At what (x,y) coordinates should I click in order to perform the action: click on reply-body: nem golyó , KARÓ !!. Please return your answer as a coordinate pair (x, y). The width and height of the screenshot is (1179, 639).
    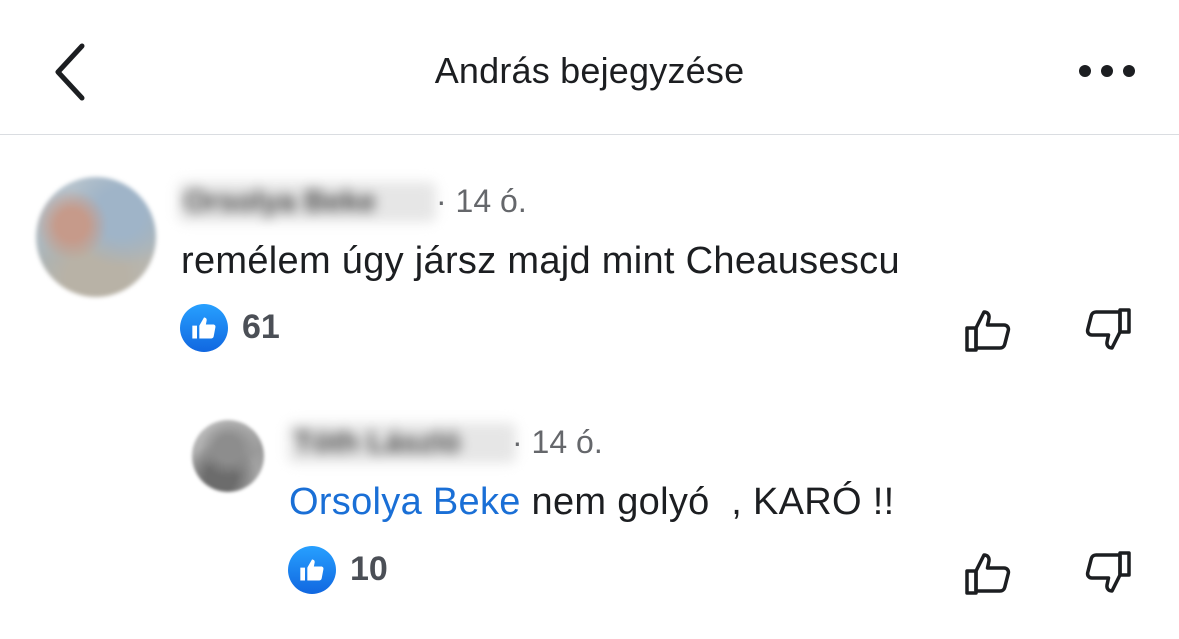
    Looking at the image, I should click on (707, 502).